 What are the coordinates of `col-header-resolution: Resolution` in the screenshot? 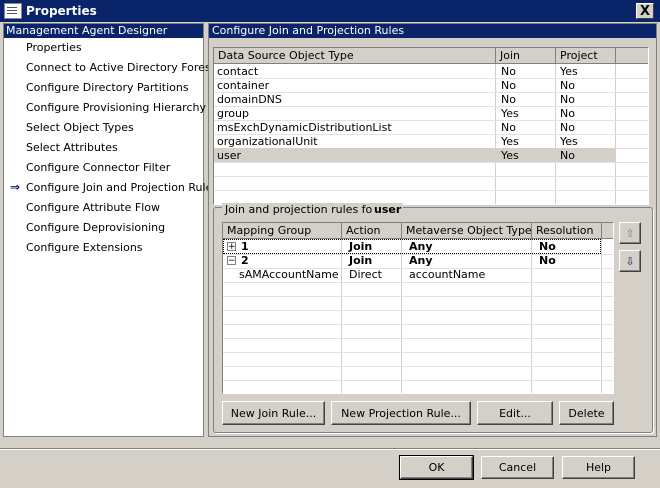 It's located at (567, 231).